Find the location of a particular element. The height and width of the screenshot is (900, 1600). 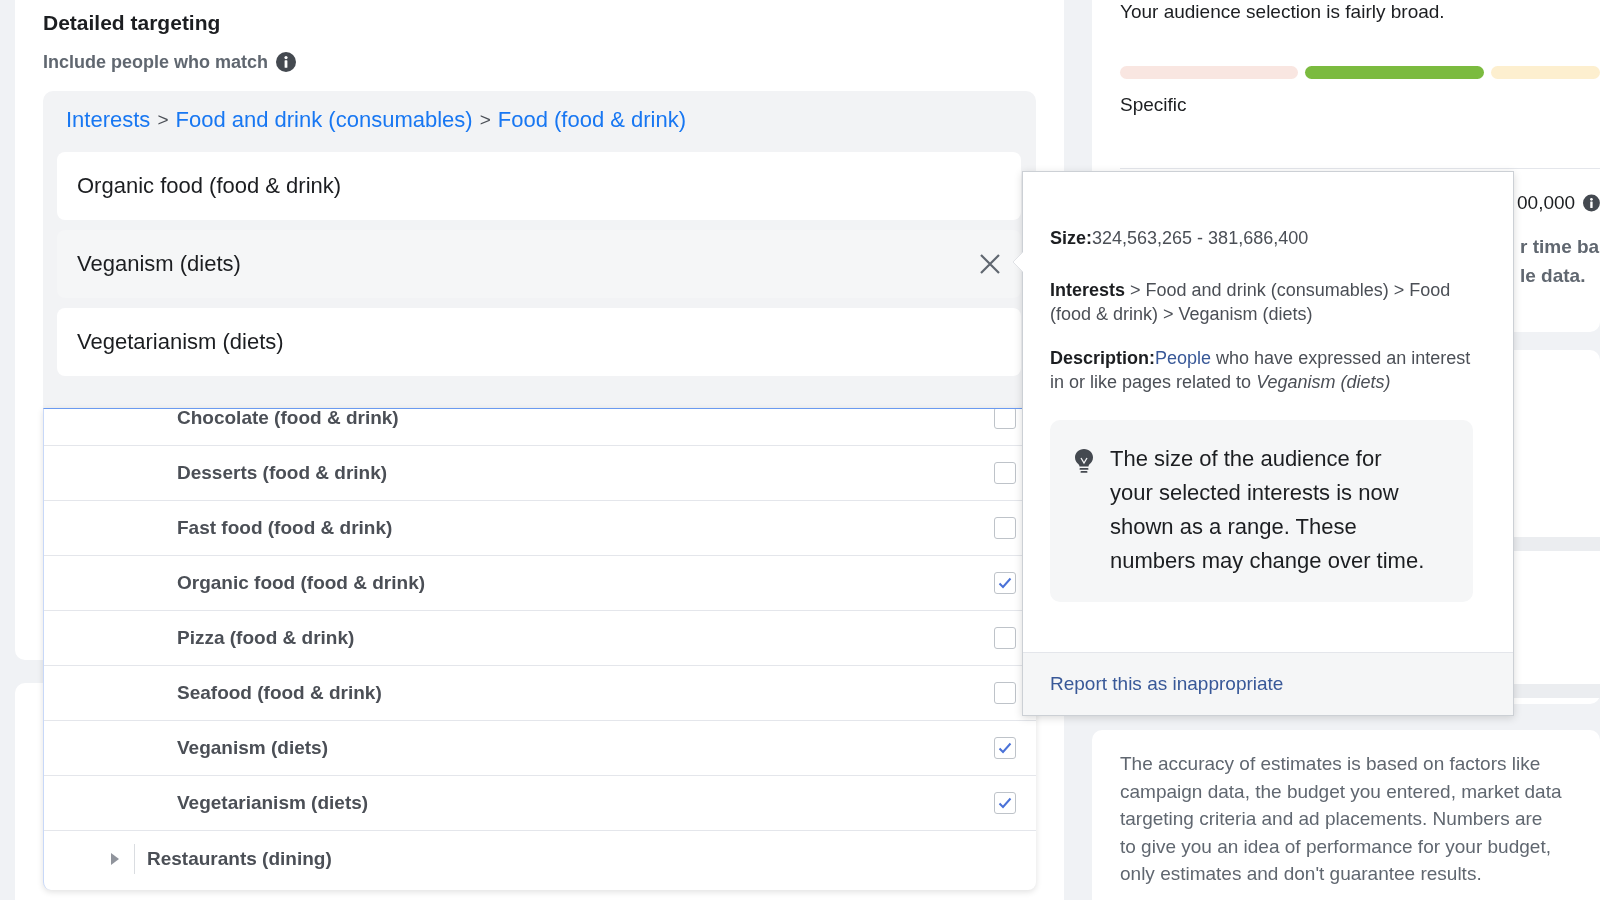

accuracy-note-line: to give you an idea of performance for your budget, is located at coordinates (1336, 846).